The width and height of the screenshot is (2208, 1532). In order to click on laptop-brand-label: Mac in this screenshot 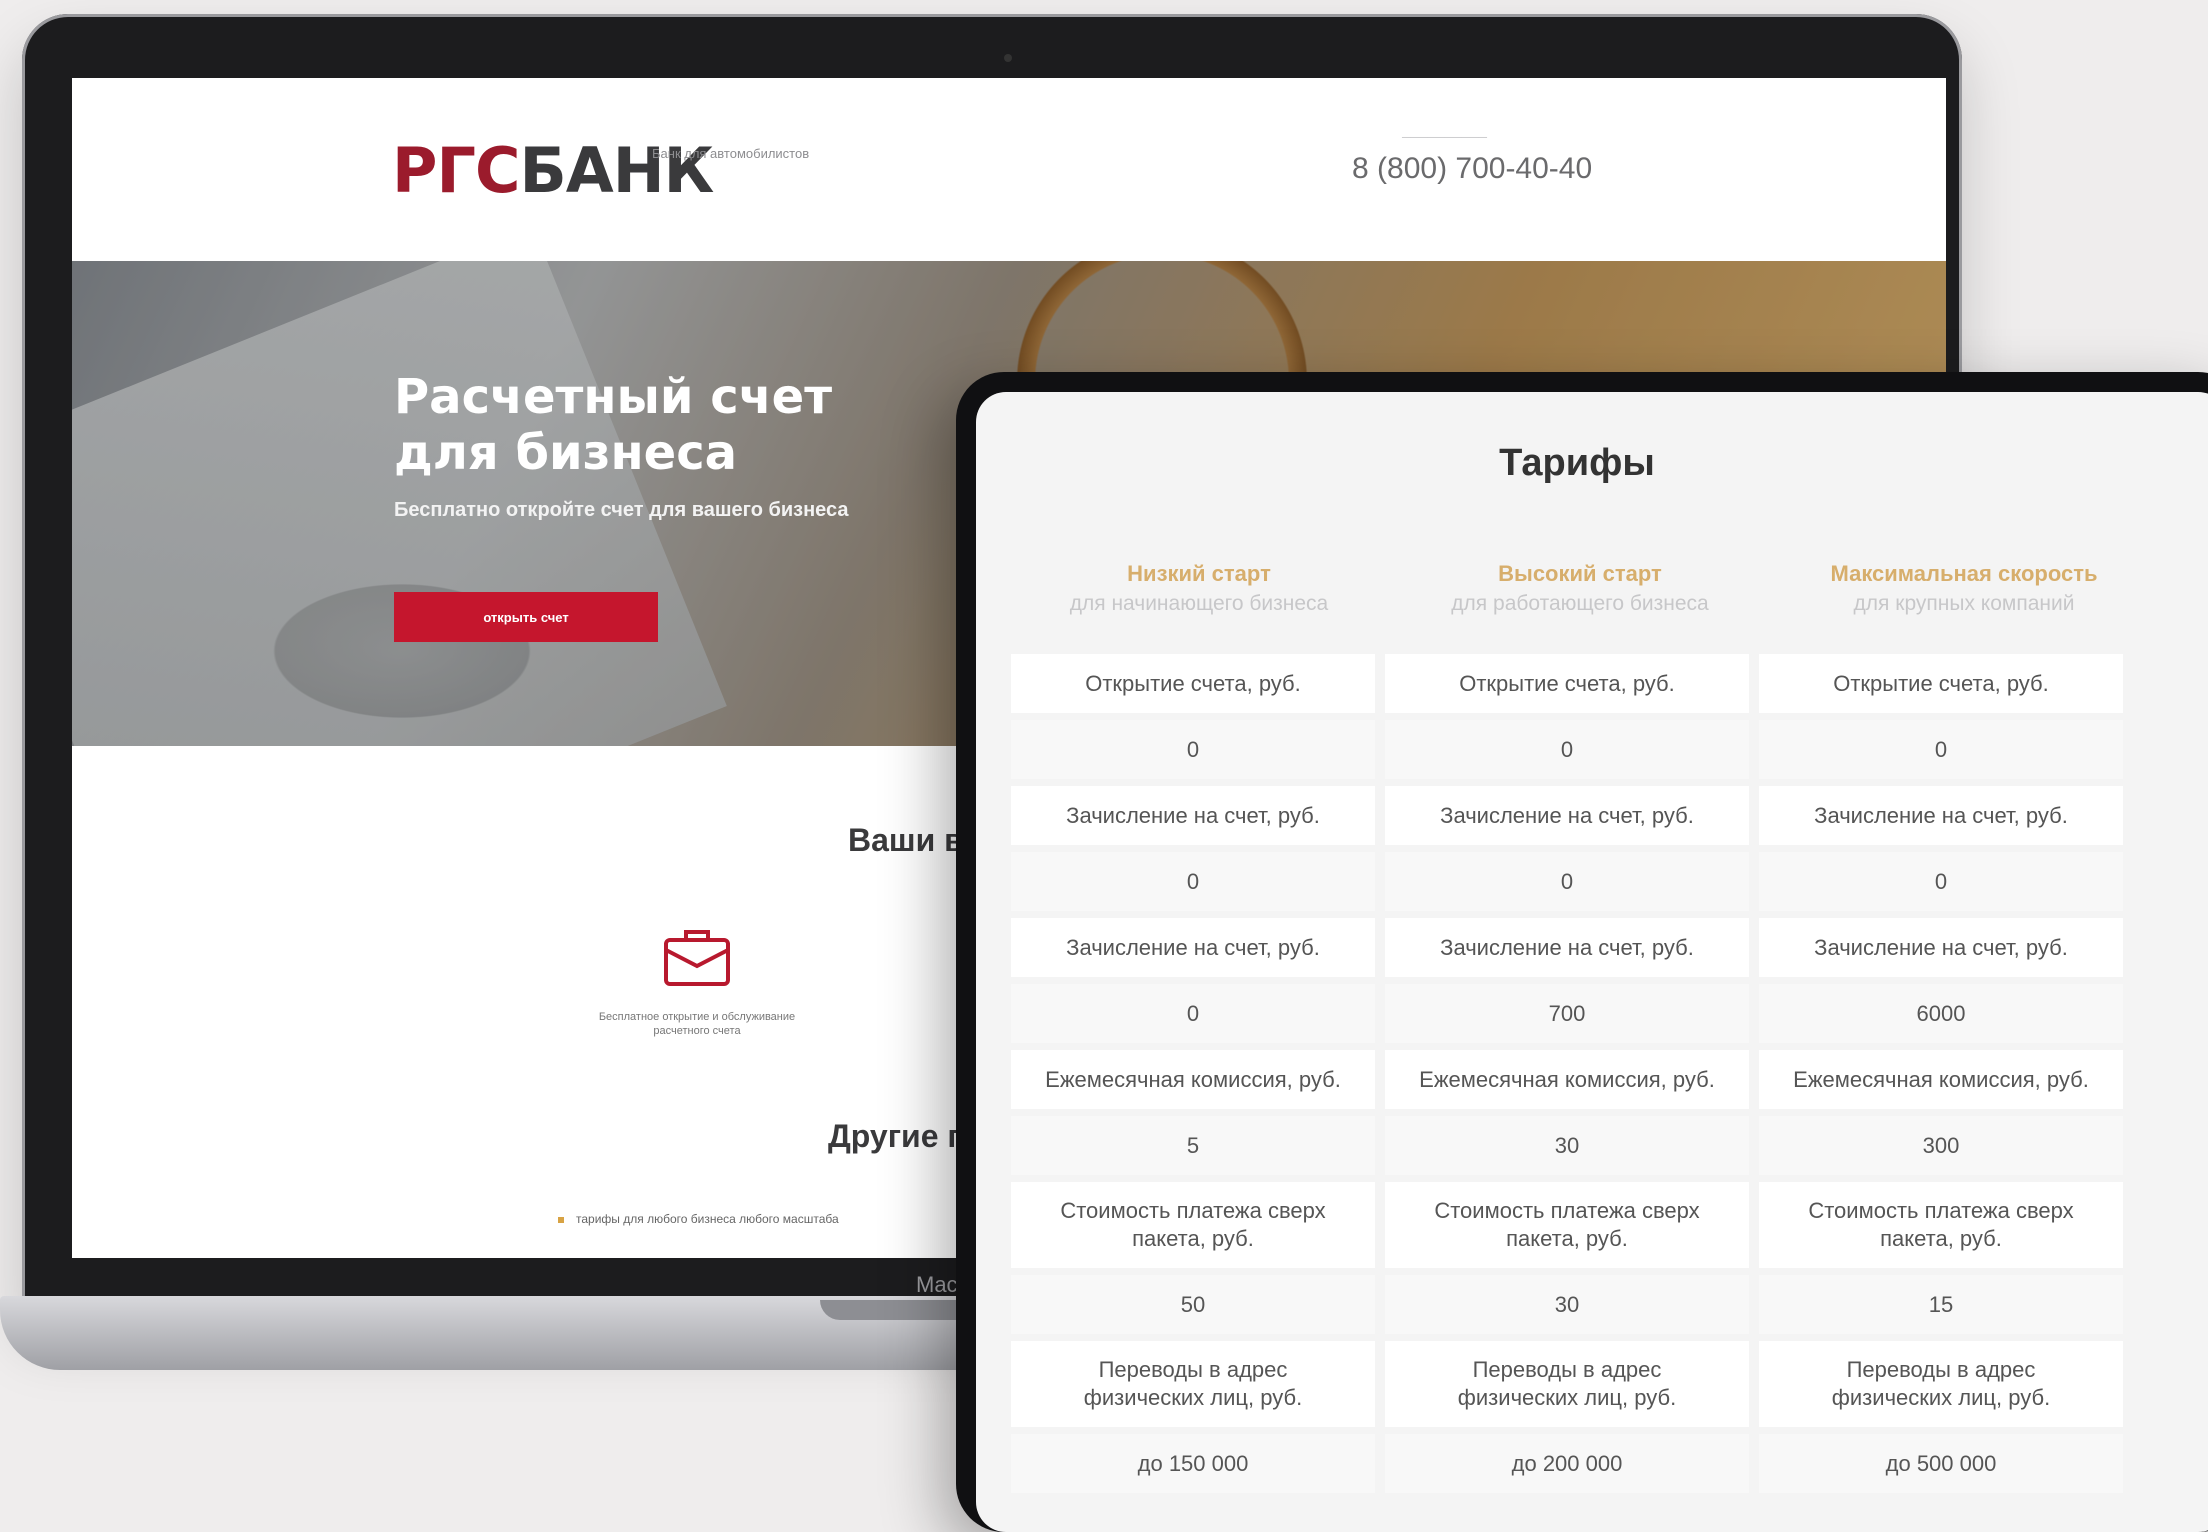, I will do `click(937, 1284)`.